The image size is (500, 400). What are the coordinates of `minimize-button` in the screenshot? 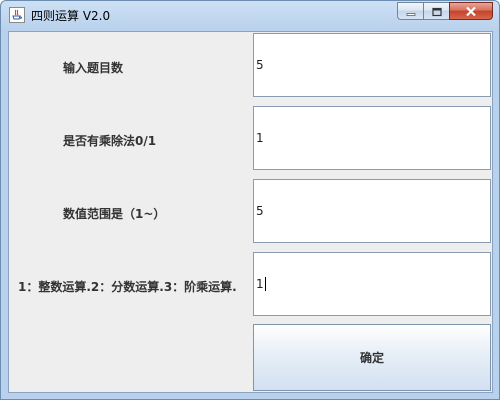 It's located at (410, 11).